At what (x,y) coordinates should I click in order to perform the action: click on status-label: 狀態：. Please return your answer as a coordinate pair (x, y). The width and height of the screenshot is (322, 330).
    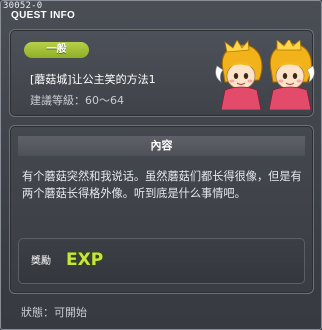
    Looking at the image, I should click on (37, 312).